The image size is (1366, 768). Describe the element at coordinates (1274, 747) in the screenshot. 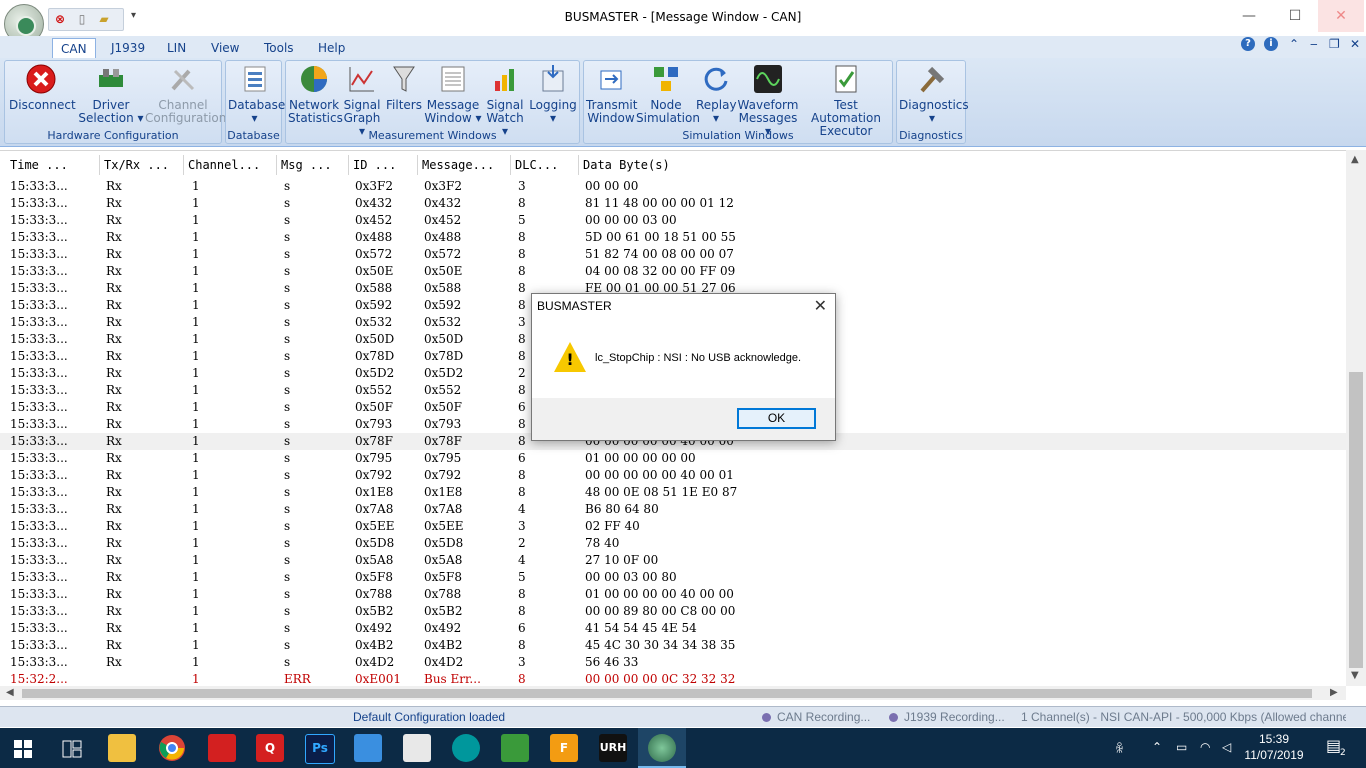

I see `clock: 15:39 11/07/2019` at that location.